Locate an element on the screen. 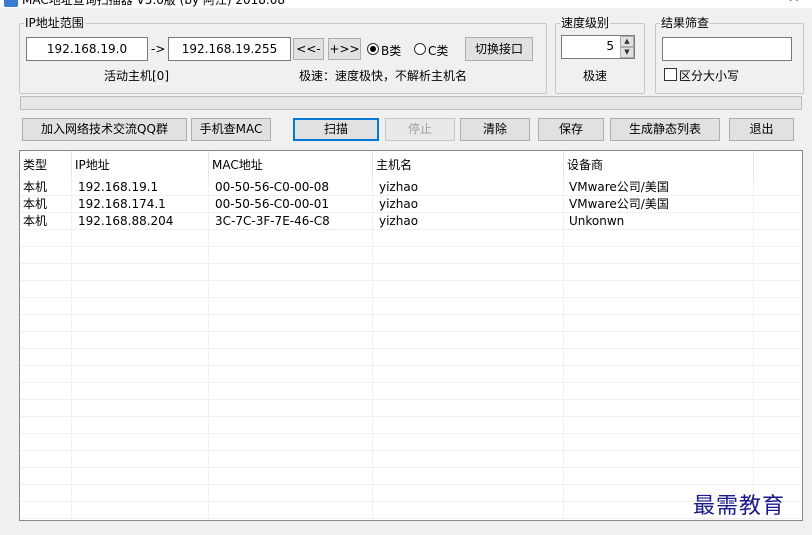 This screenshot has height=535, width=812. switch-interface-button: 切换接口 is located at coordinates (499, 49).